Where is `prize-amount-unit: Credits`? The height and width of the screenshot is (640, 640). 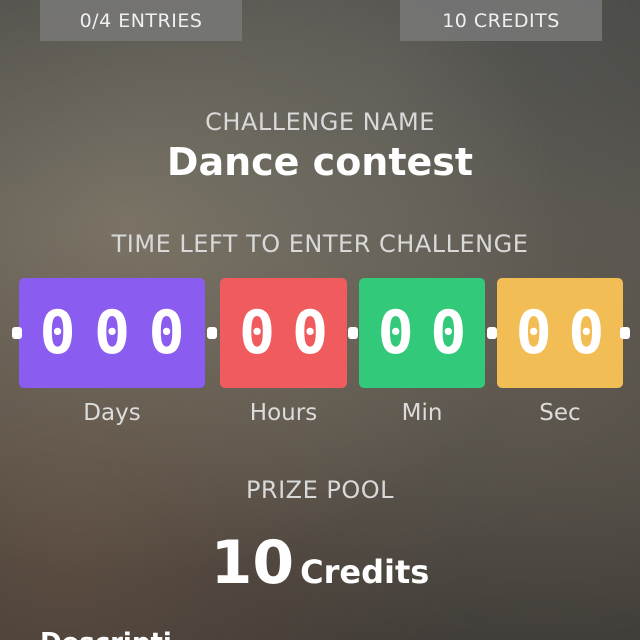
prize-amount-unit: Credits is located at coordinates (365, 572).